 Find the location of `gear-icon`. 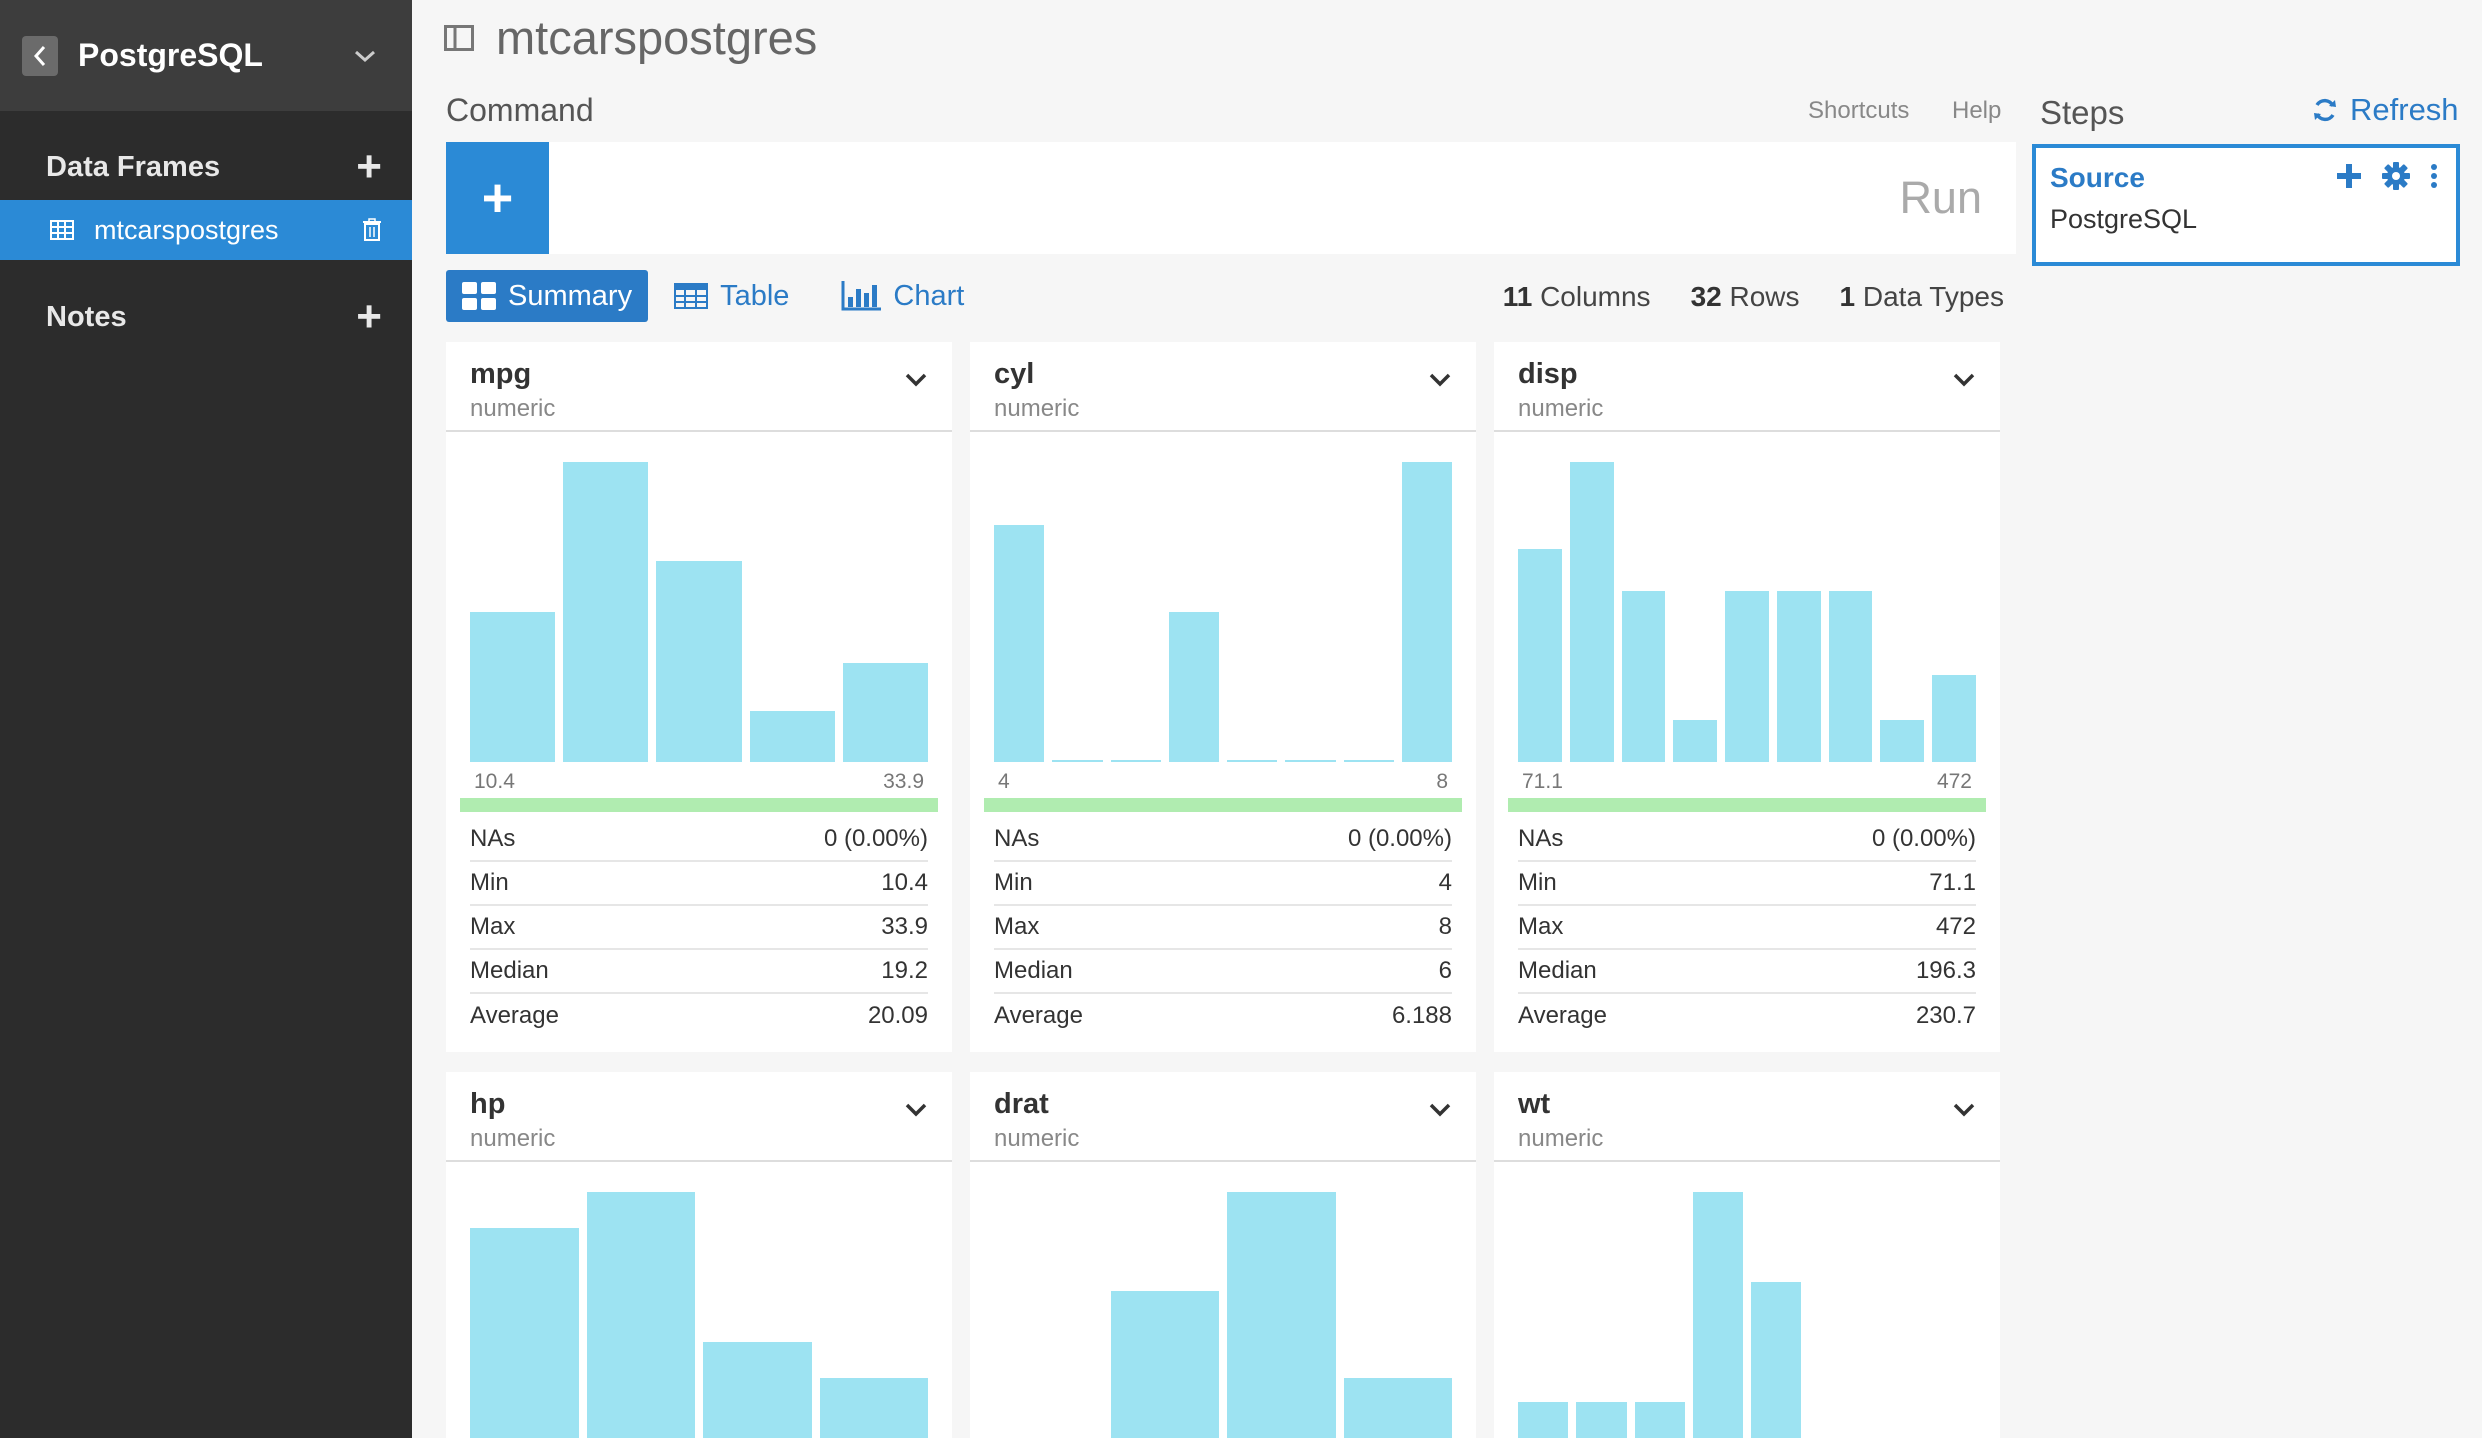

gear-icon is located at coordinates (2396, 176).